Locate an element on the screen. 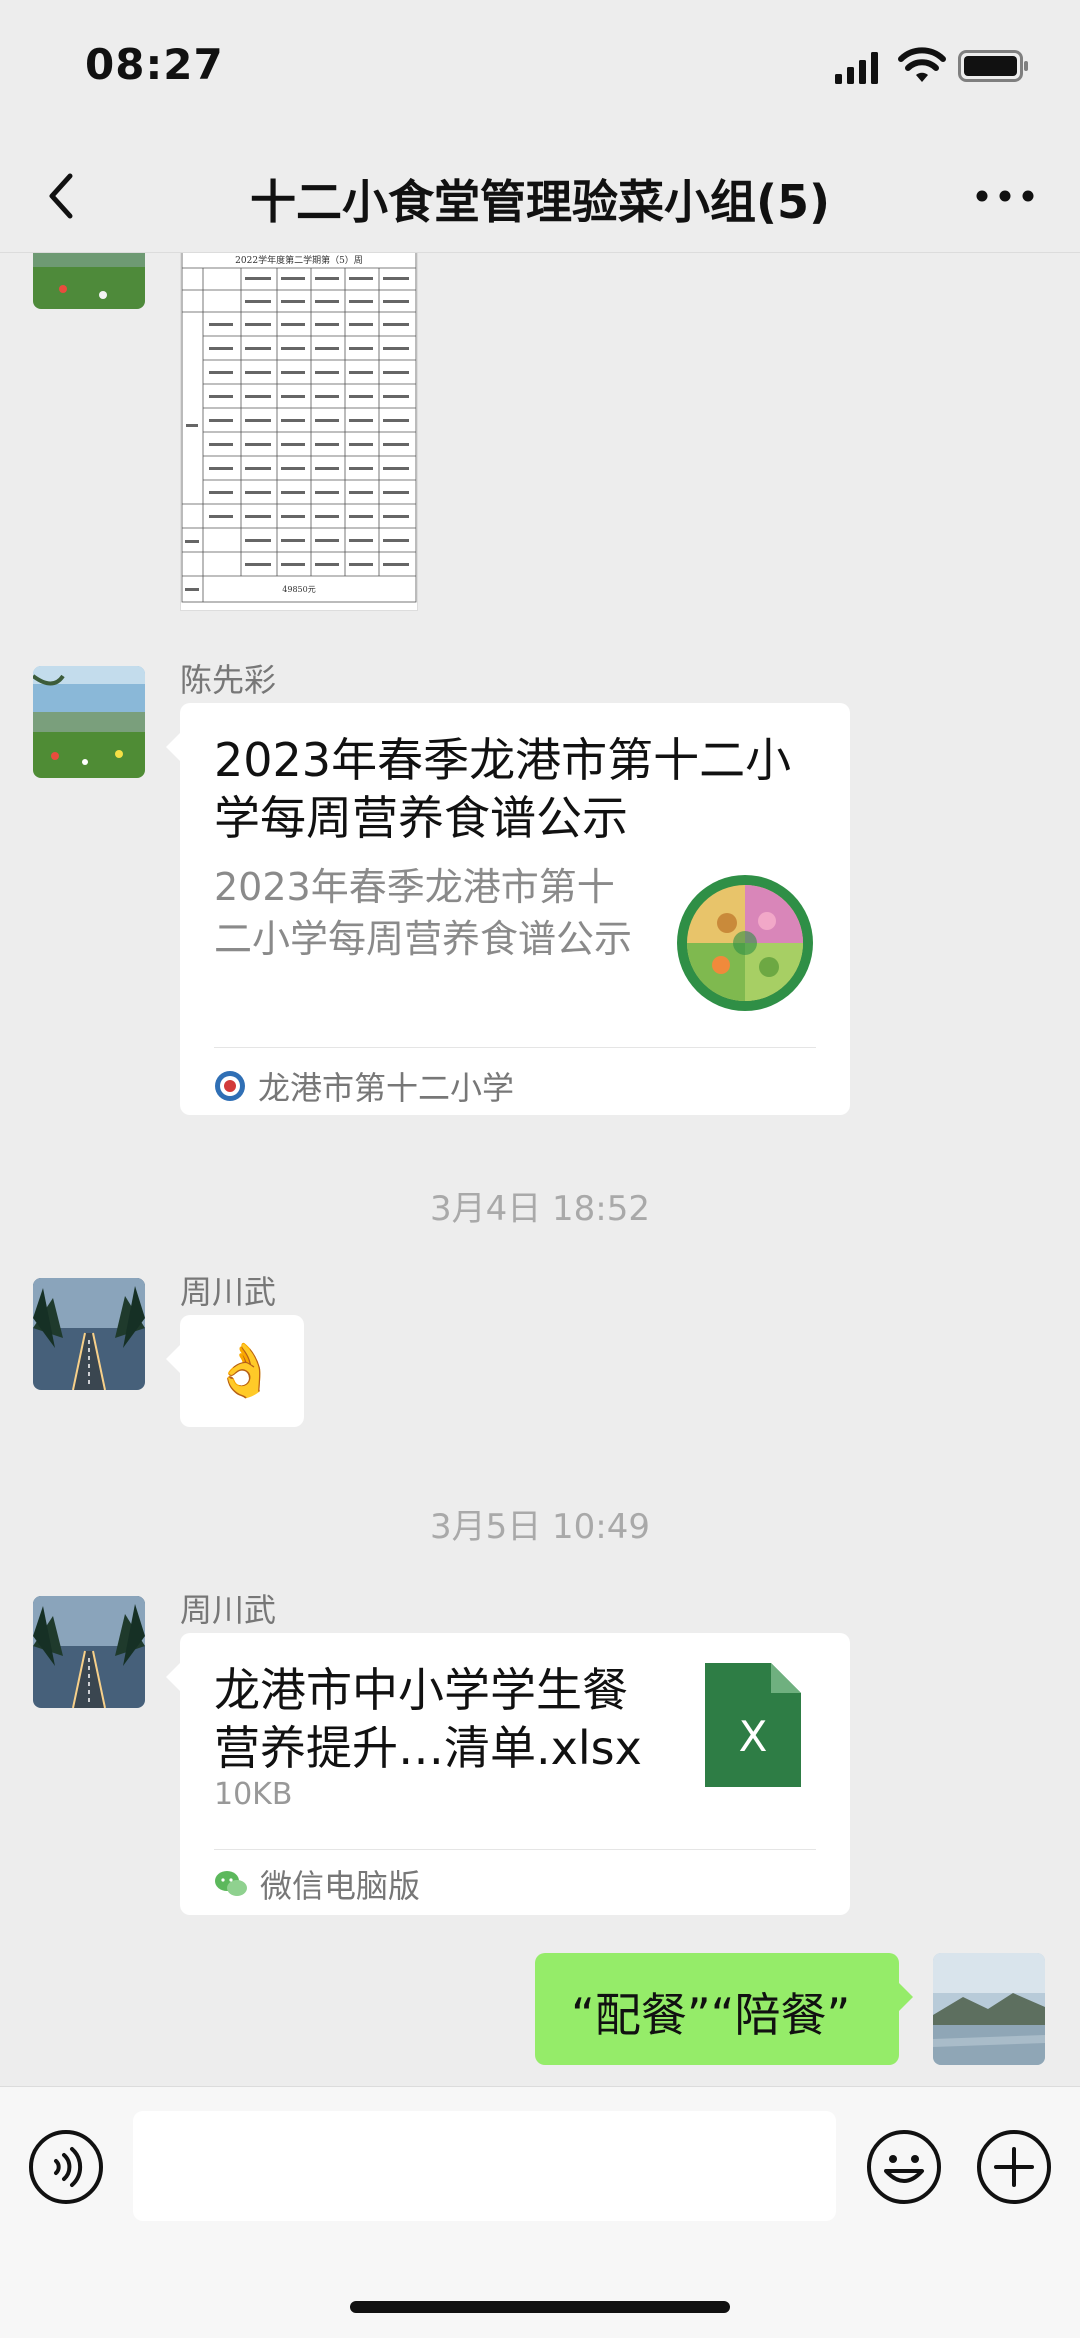  chat-title: 十二小食堂管理验菜小组(5) is located at coordinates (540, 202).